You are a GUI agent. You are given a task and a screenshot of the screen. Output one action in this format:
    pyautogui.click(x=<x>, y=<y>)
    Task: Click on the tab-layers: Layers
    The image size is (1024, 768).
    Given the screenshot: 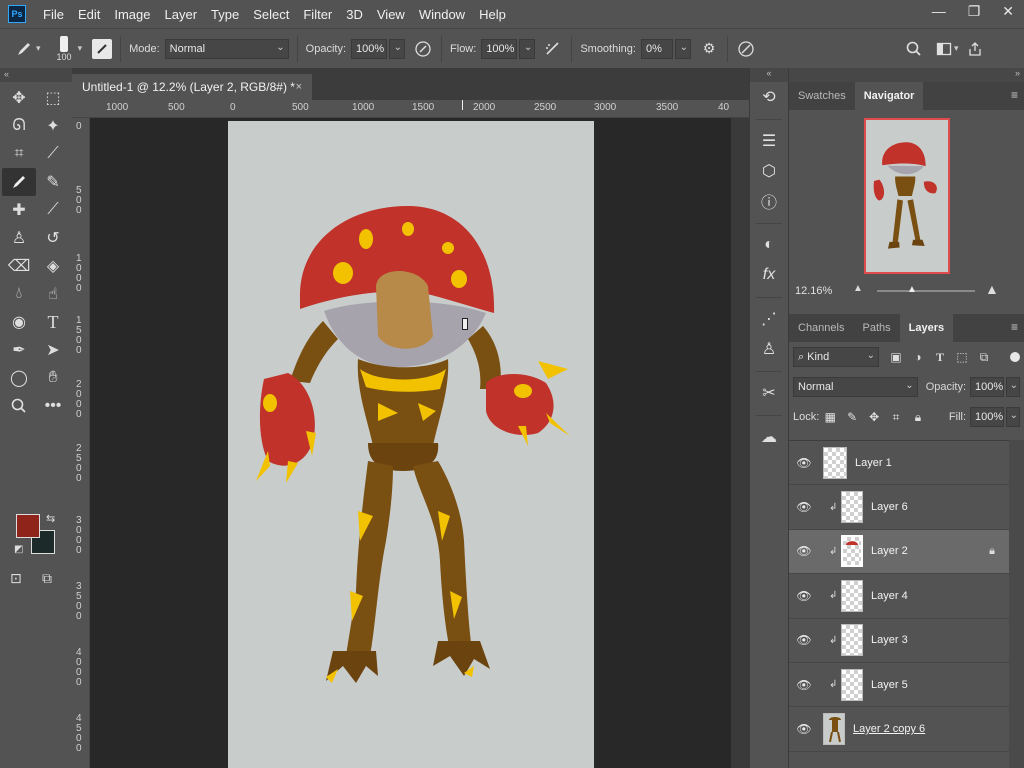 What is the action you would take?
    pyautogui.click(x=926, y=328)
    